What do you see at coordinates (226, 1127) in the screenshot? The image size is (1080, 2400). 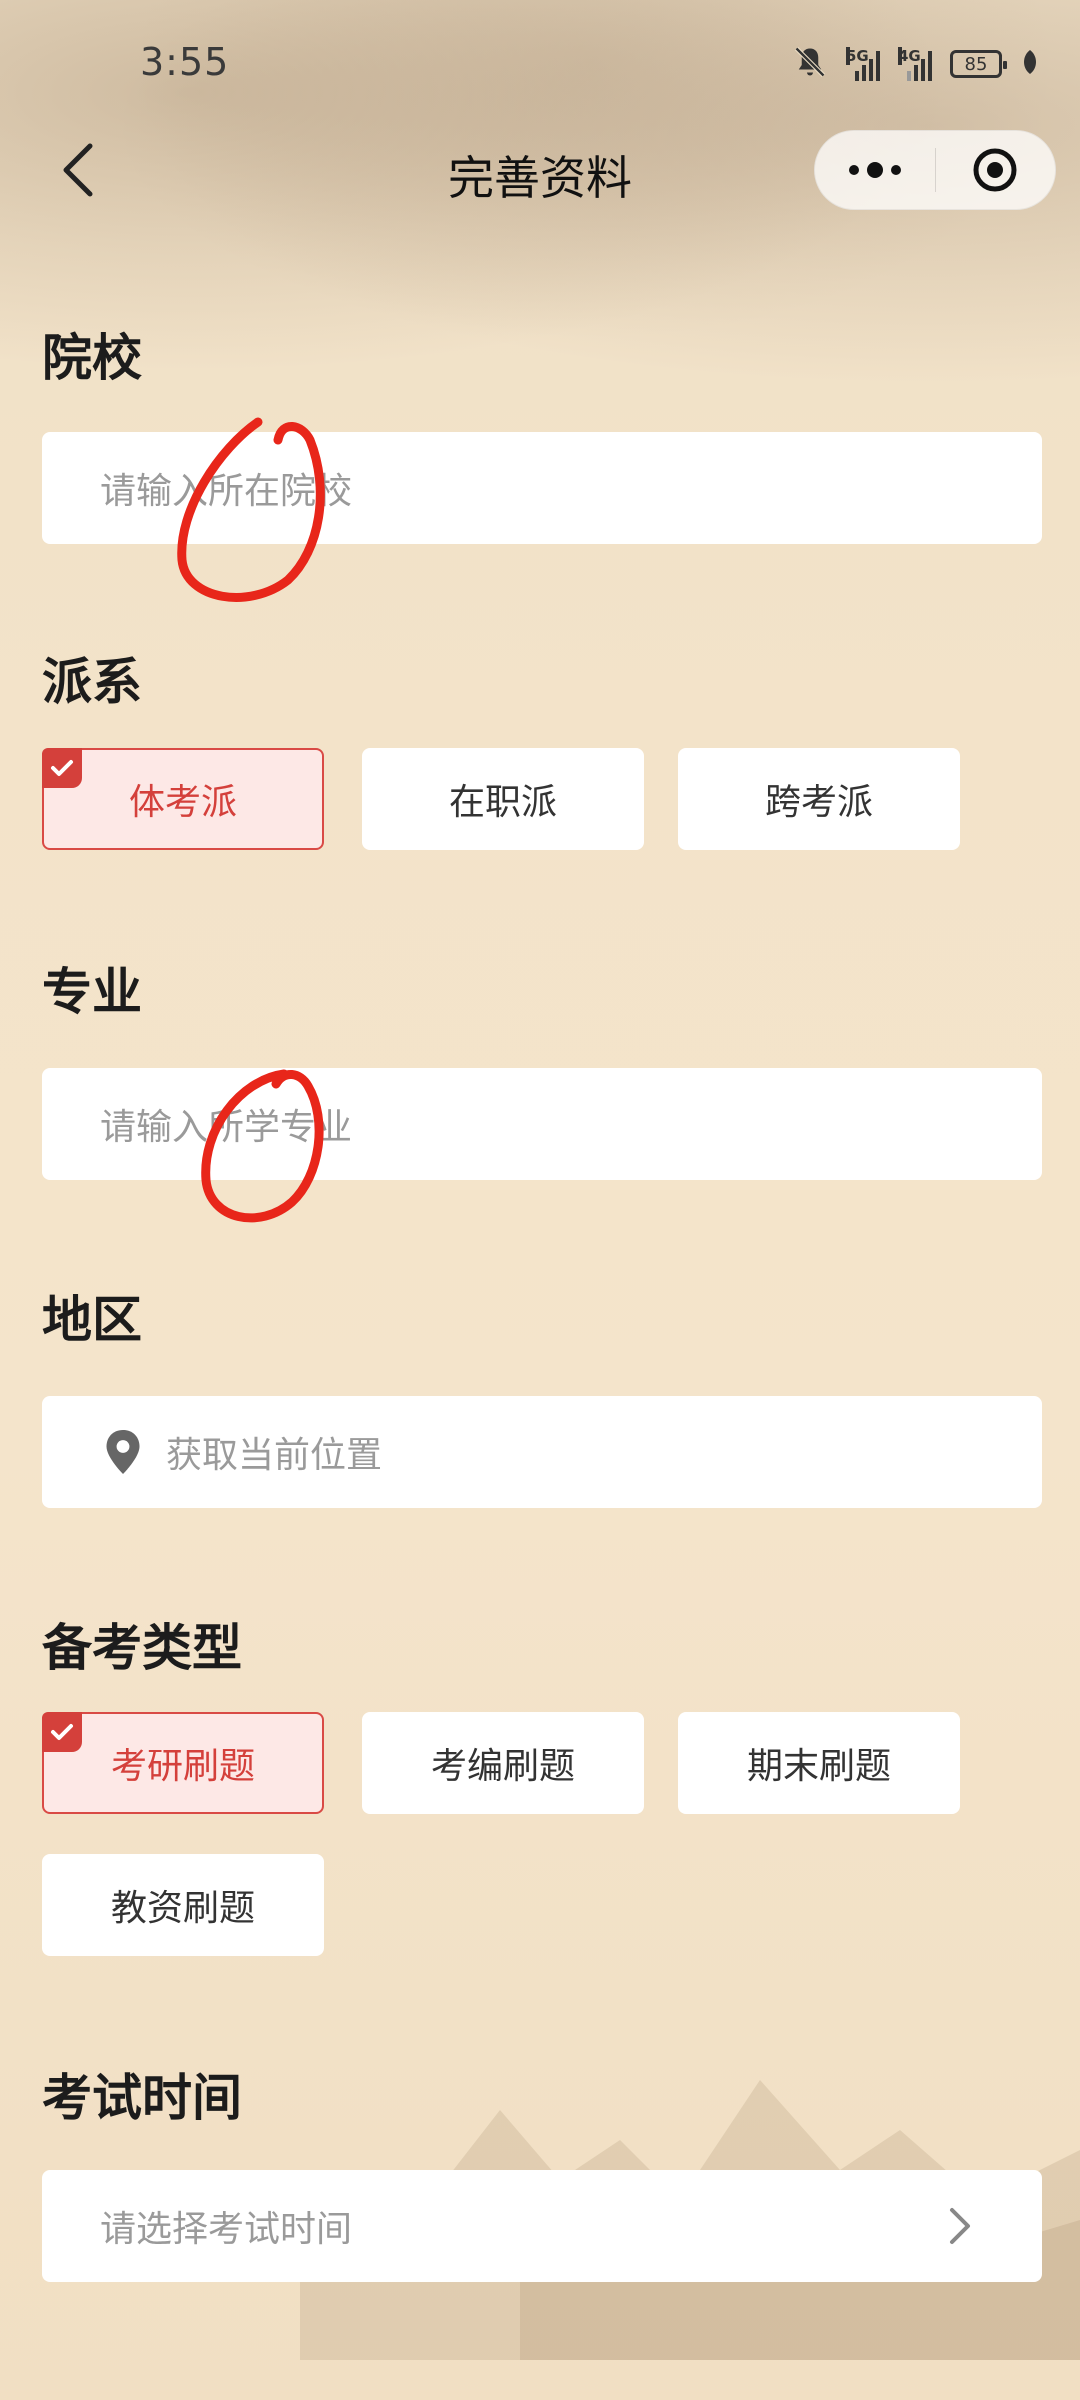 I see `major-input-placeholder: 请输入所学专业` at bounding box center [226, 1127].